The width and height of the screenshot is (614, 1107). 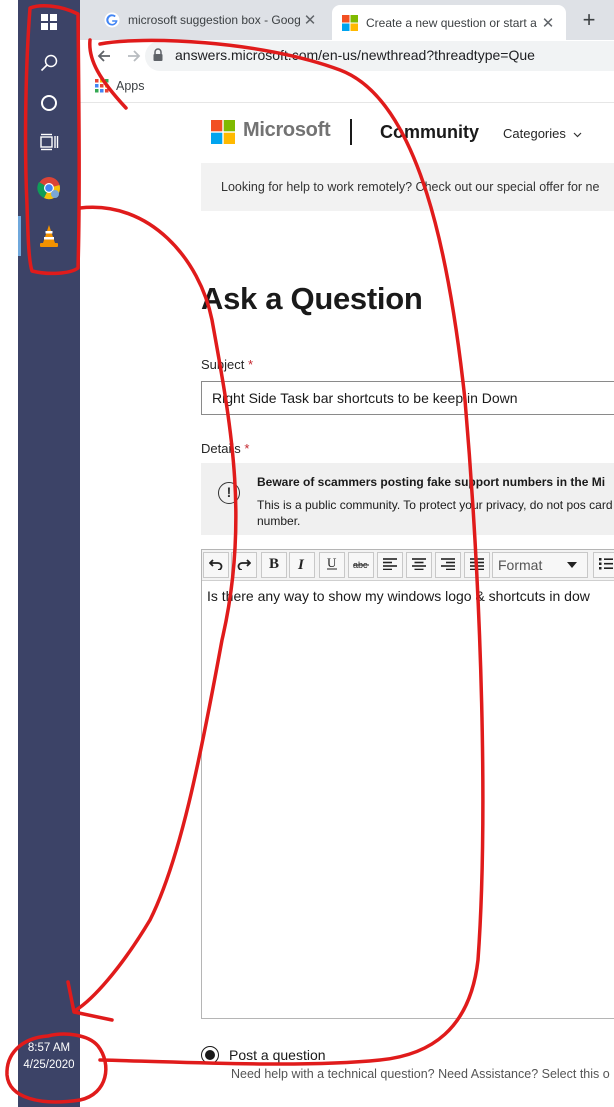 I want to click on apps-label: Apps, so click(x=130, y=86).